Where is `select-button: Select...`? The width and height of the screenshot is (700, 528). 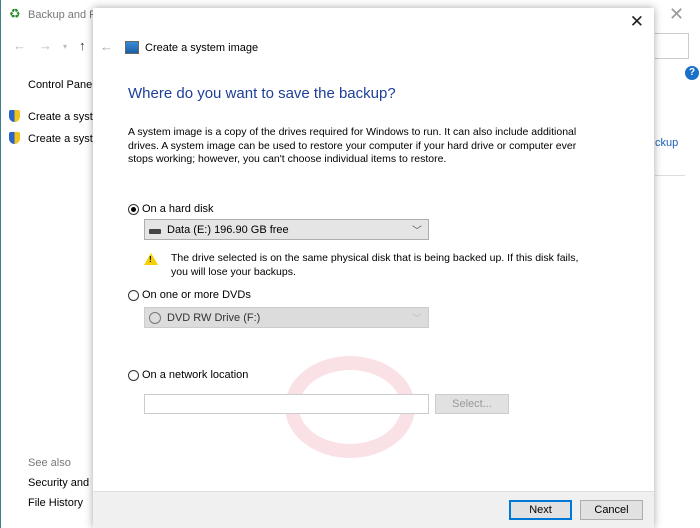 select-button: Select... is located at coordinates (472, 404).